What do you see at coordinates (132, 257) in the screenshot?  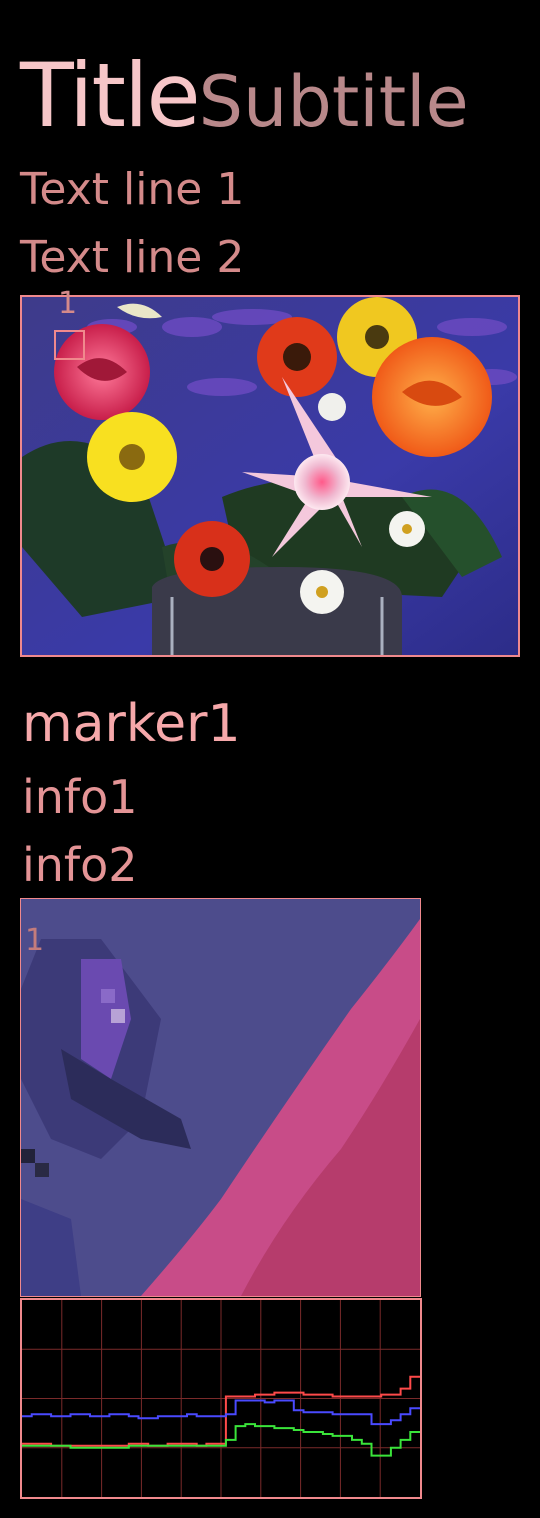 I see `text-line-2: Text line 2` at bounding box center [132, 257].